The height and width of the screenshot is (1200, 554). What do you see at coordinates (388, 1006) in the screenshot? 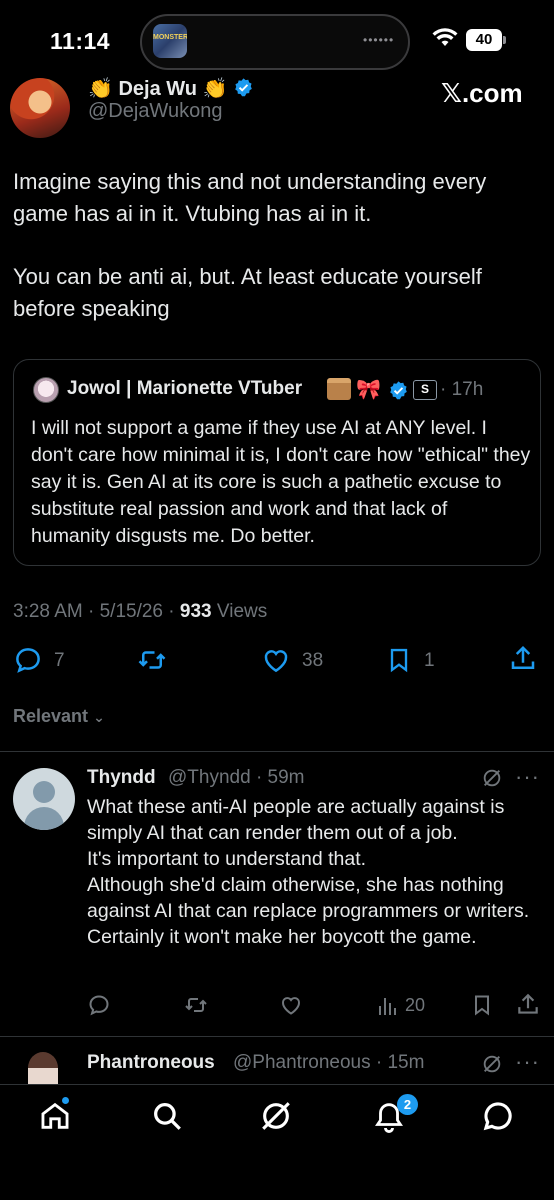
I see `views-icon` at bounding box center [388, 1006].